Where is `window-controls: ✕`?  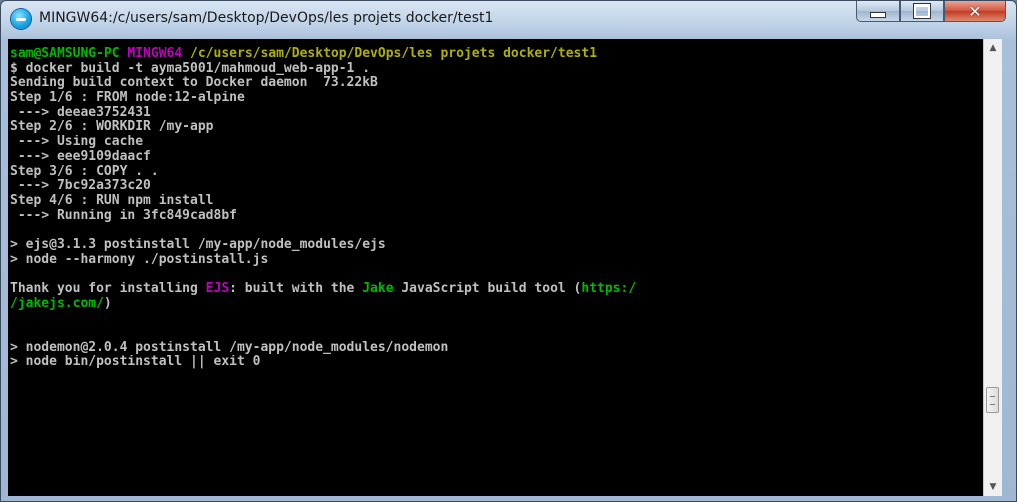 window-controls: ✕ is located at coordinates (931, 12).